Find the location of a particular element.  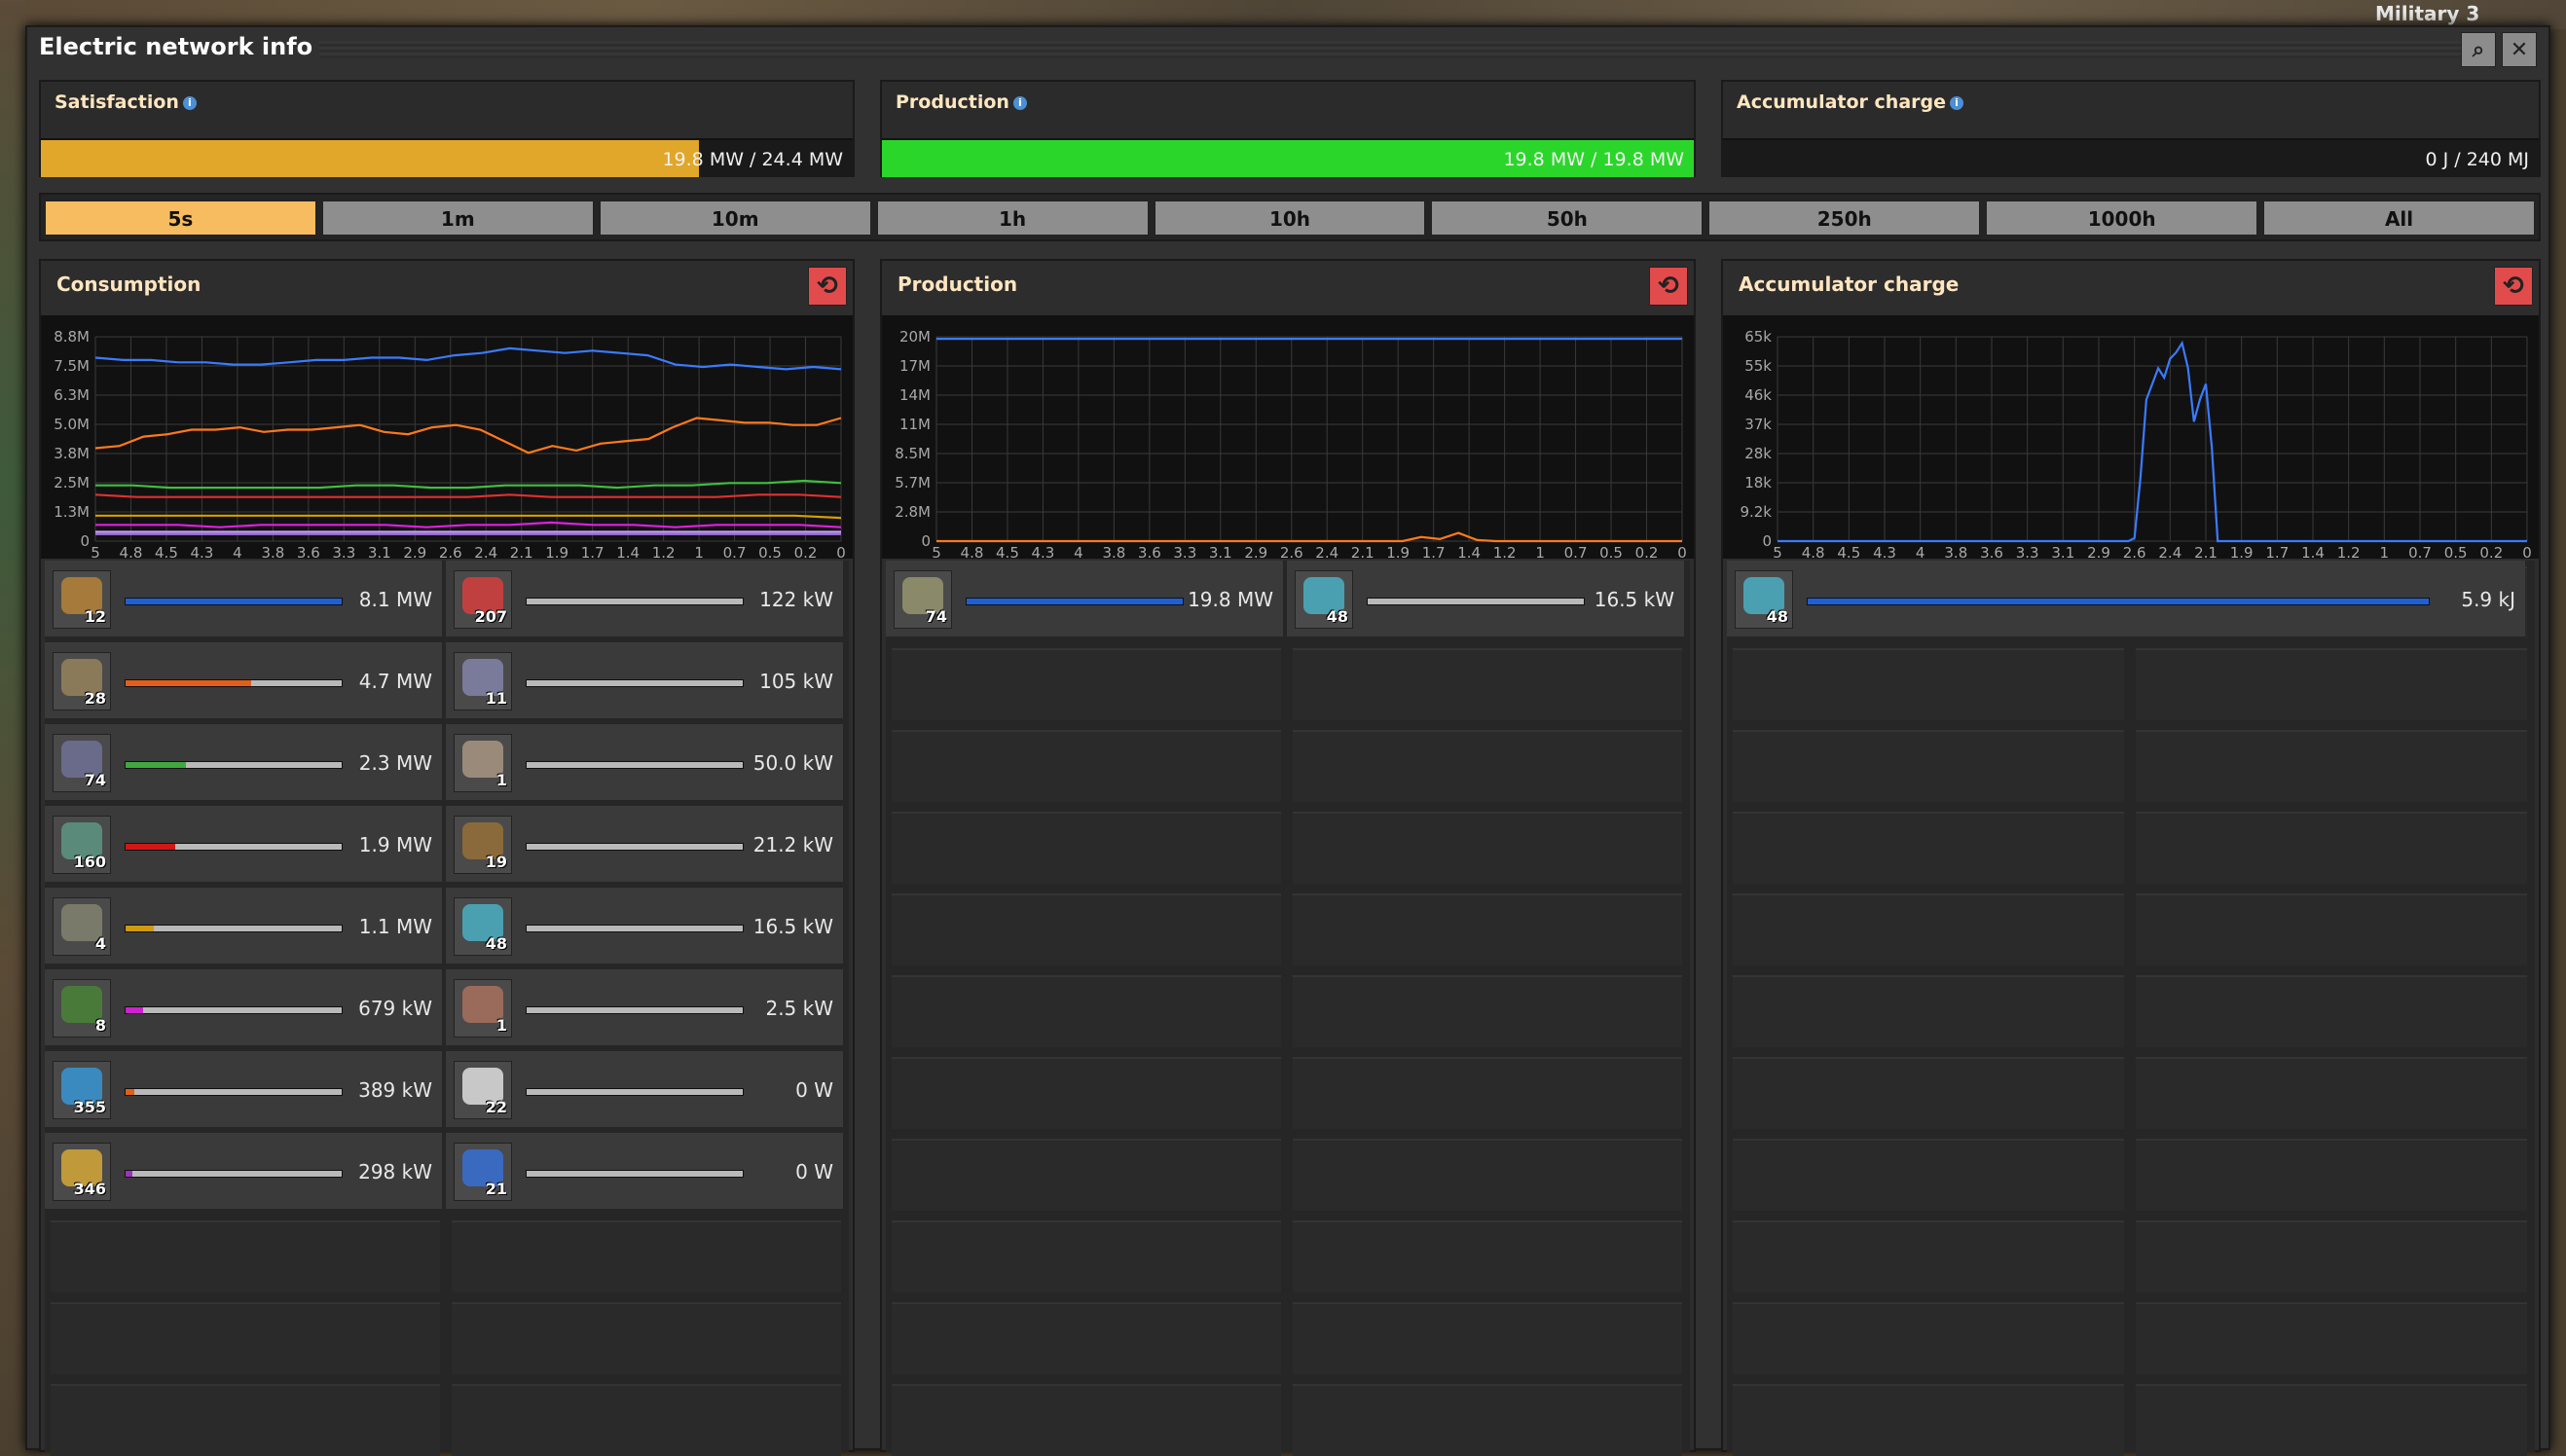

entity-row: 74 19.8 MW is located at coordinates (1084, 599).